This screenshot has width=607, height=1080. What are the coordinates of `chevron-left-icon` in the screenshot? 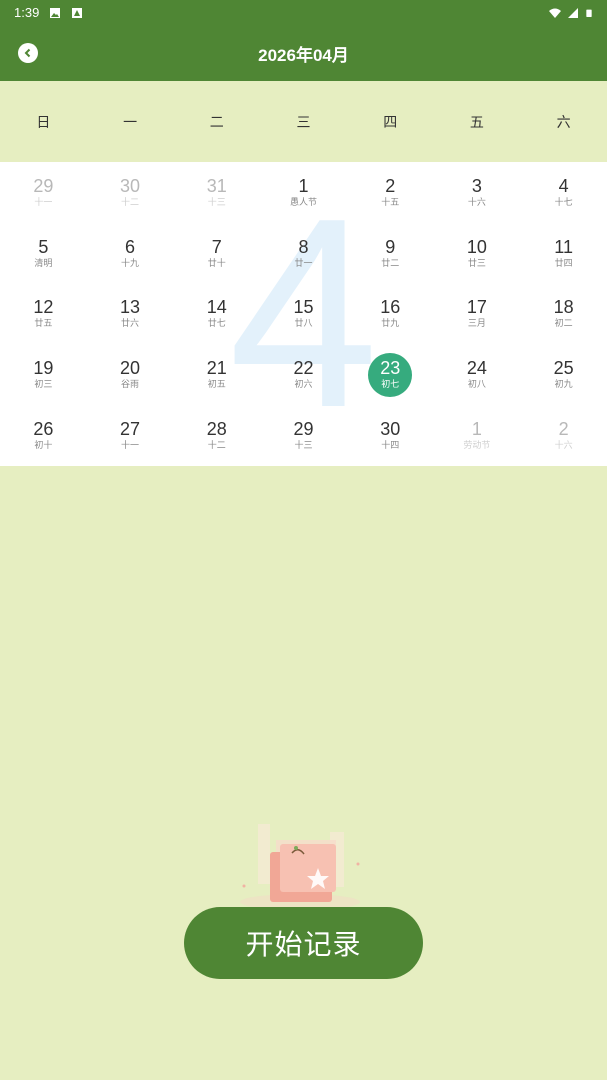 It's located at (27, 53).